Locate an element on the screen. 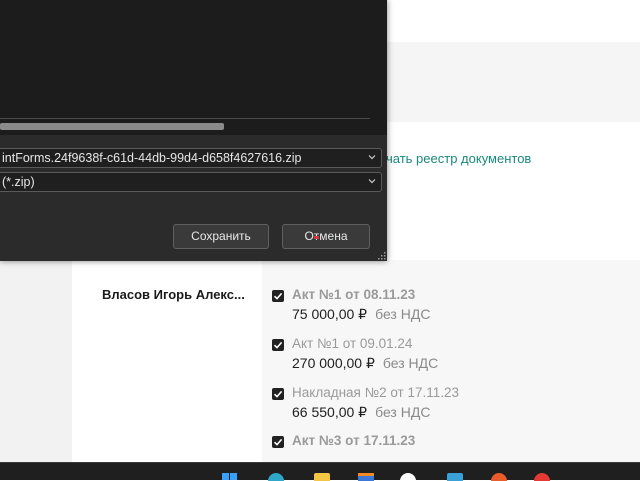 The image size is (640, 481). document-title: Акт №1 от 09.01.24 is located at coordinates (352, 343).